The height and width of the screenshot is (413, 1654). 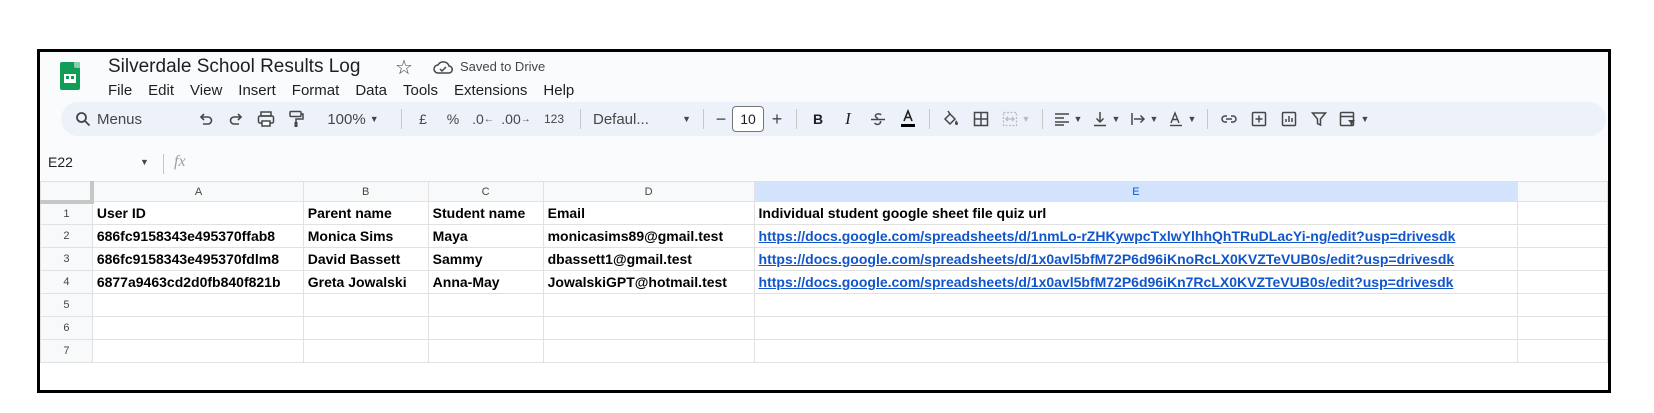 I want to click on number-format-button: 123, so click(x=554, y=119).